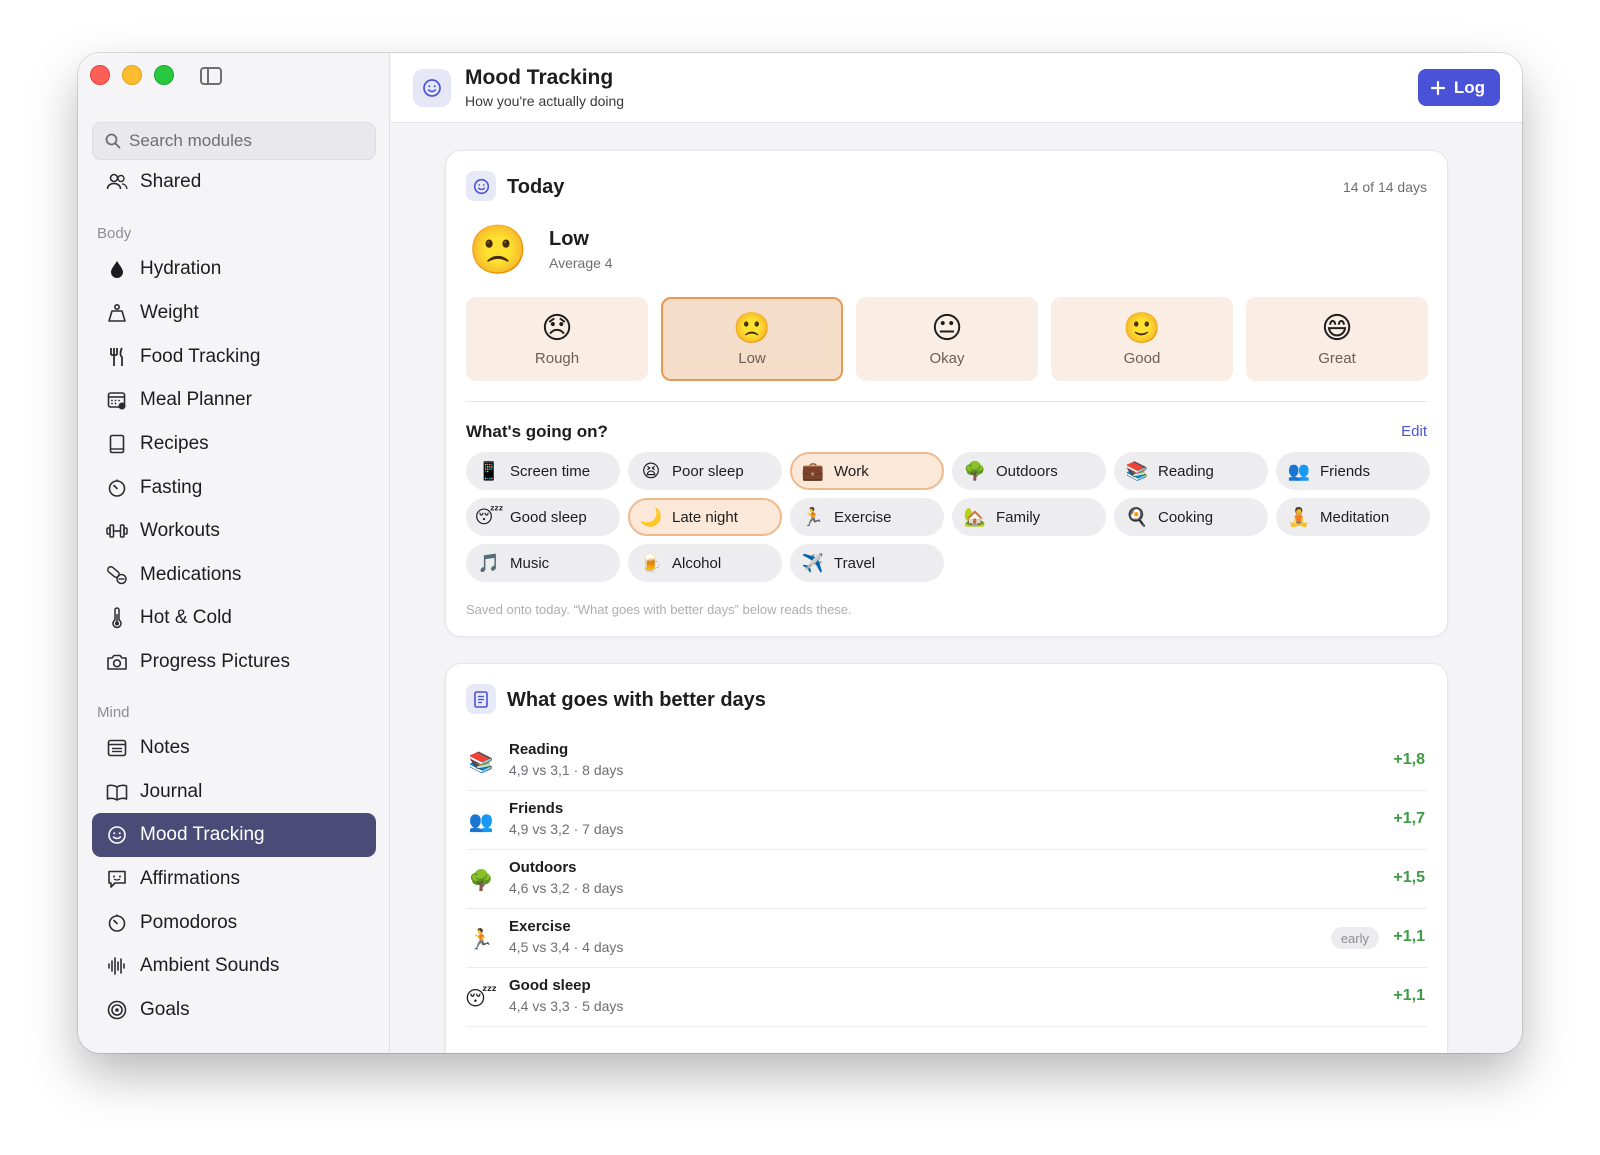 This screenshot has height=1155, width=1600. What do you see at coordinates (813, 562) in the screenshot?
I see `airplane-icon: ✈️` at bounding box center [813, 562].